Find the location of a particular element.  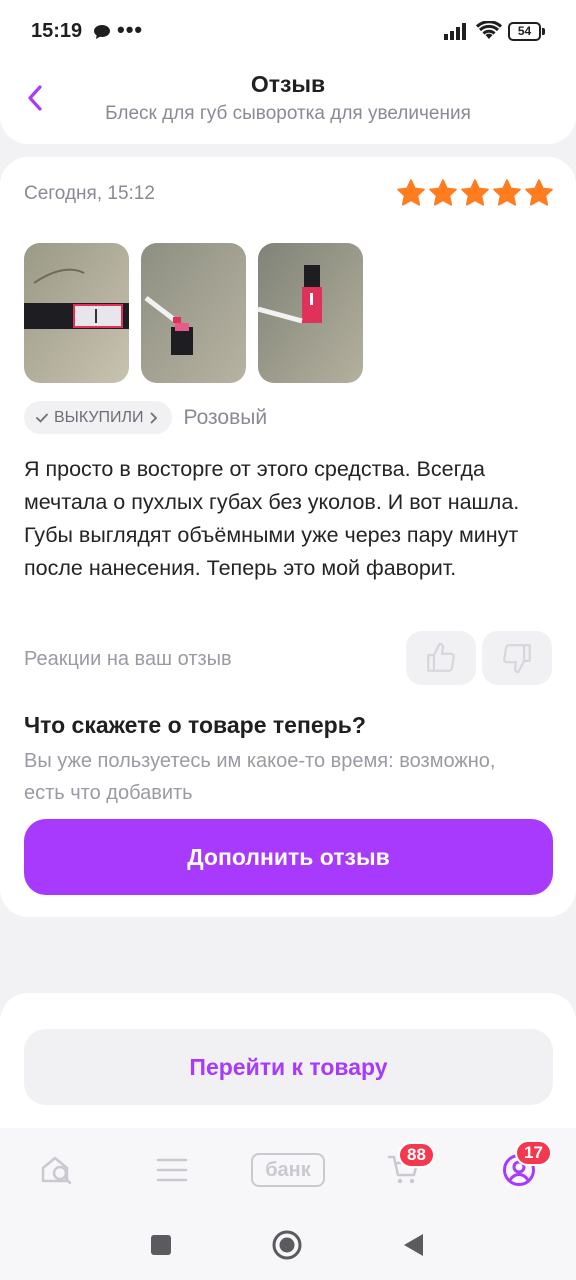

product-link-card: Перейти к товару is located at coordinates (288, 1068).